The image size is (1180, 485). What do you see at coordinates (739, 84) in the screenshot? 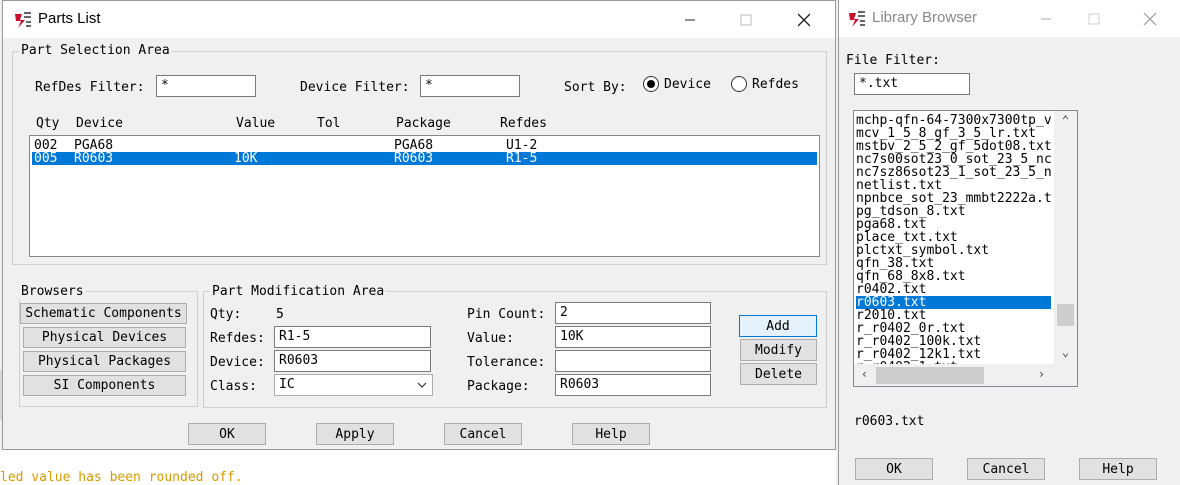
I see `sort-refdes-radio` at bounding box center [739, 84].